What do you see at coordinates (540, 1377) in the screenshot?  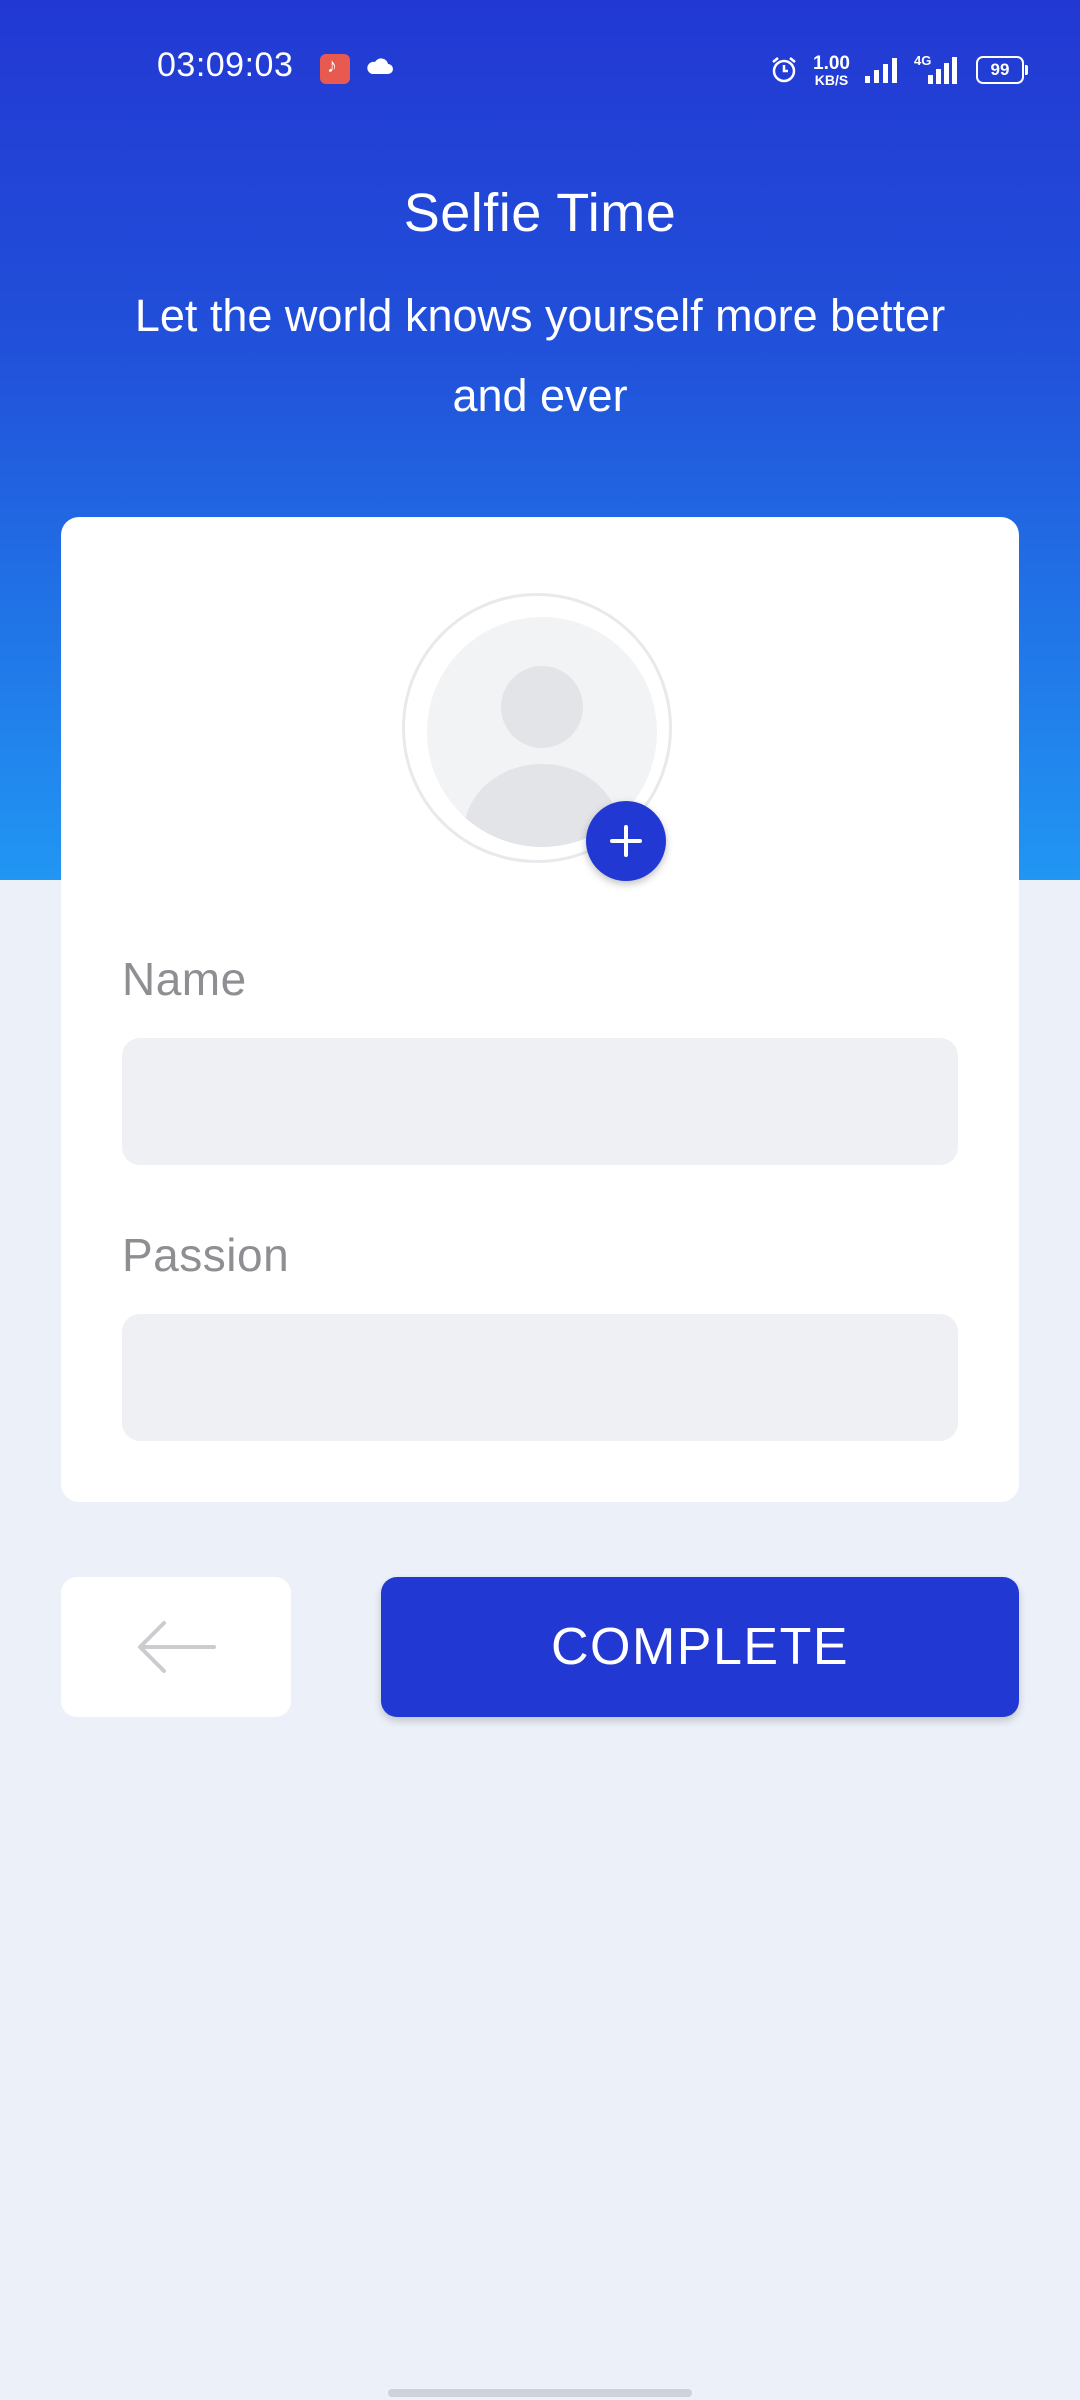 I see `passion-input` at bounding box center [540, 1377].